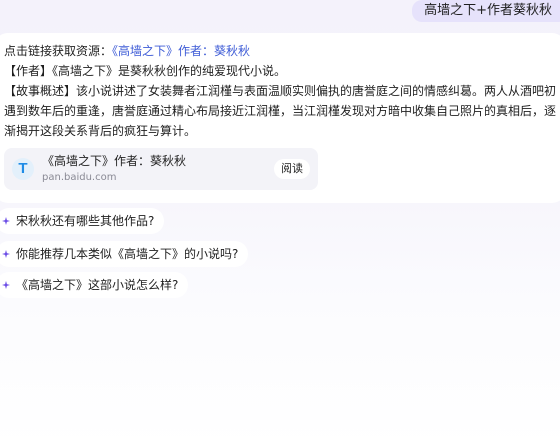 This screenshot has height=447, width=560. I want to click on user-message-bubble: 高墙之下+作者葵秋秋, so click(486, 11).